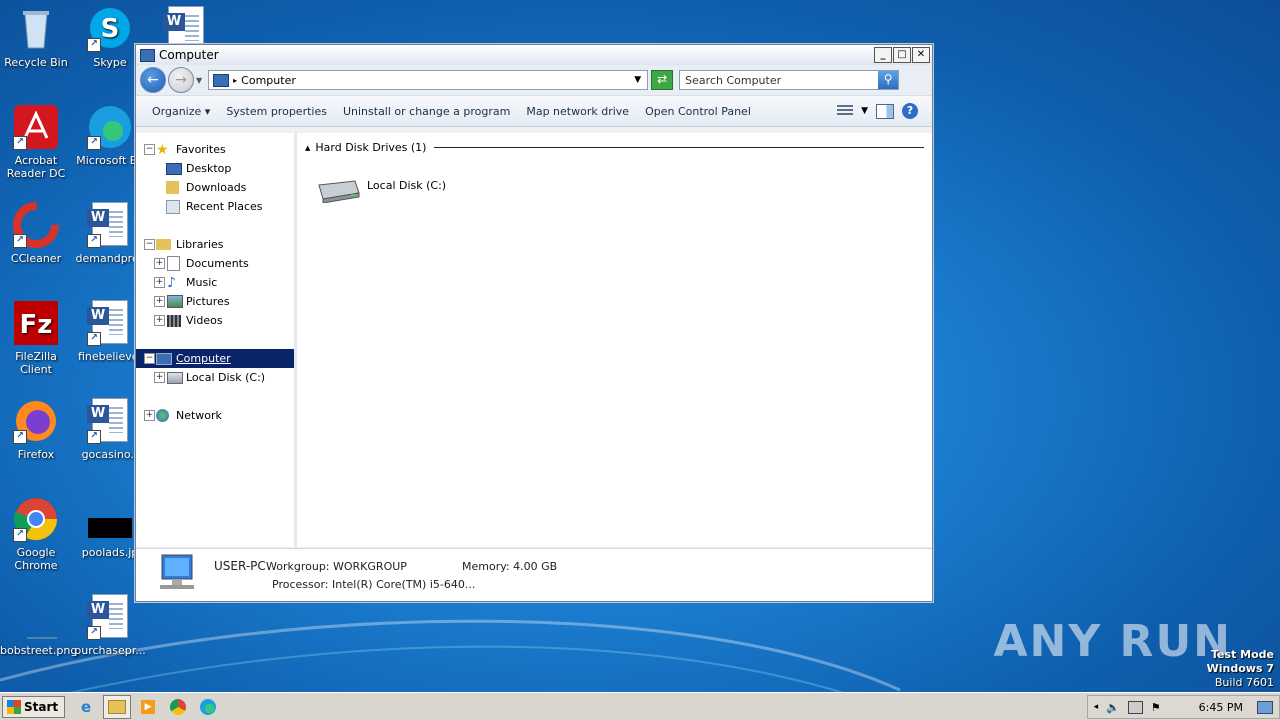 The image size is (1280, 720). I want to click on downloads-folder-icon, so click(172, 187).